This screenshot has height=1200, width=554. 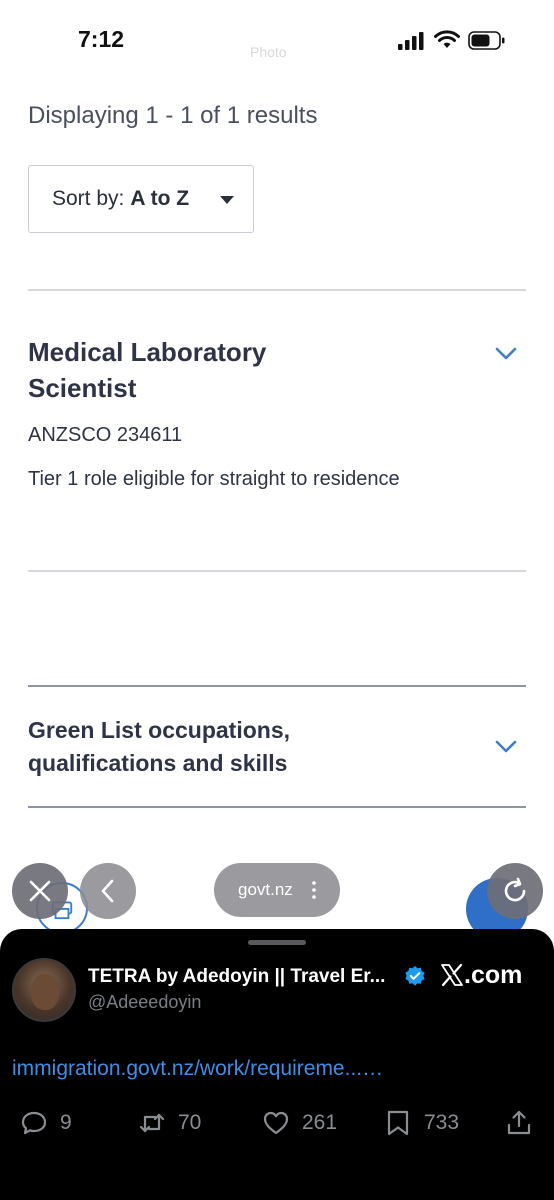 What do you see at coordinates (152, 1123) in the screenshot?
I see `retweet-icon` at bounding box center [152, 1123].